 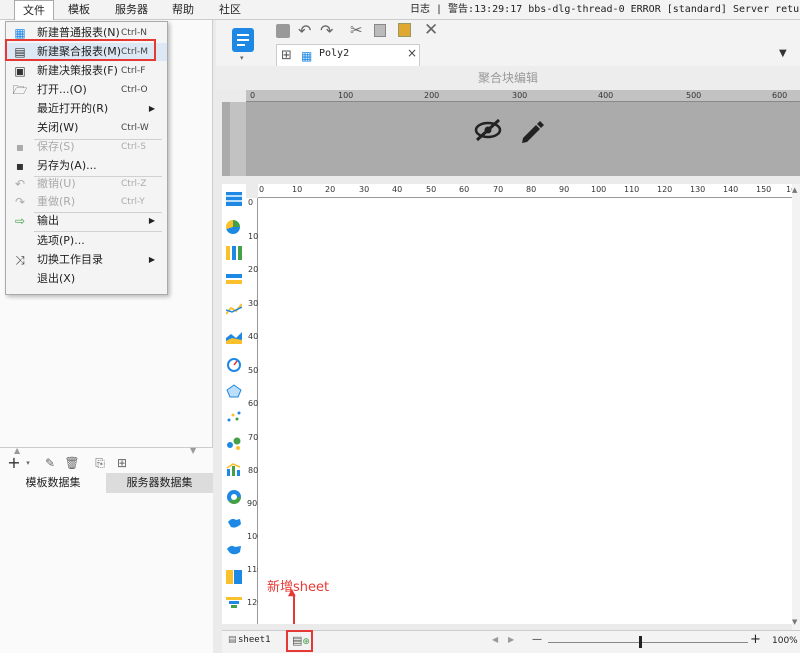 I want to click on area-chart-icon, so click(x=234, y=337).